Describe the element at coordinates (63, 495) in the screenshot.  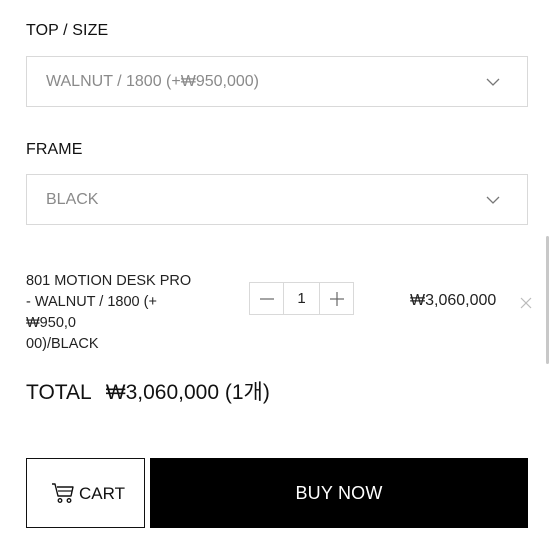
I see `cart-icon` at that location.